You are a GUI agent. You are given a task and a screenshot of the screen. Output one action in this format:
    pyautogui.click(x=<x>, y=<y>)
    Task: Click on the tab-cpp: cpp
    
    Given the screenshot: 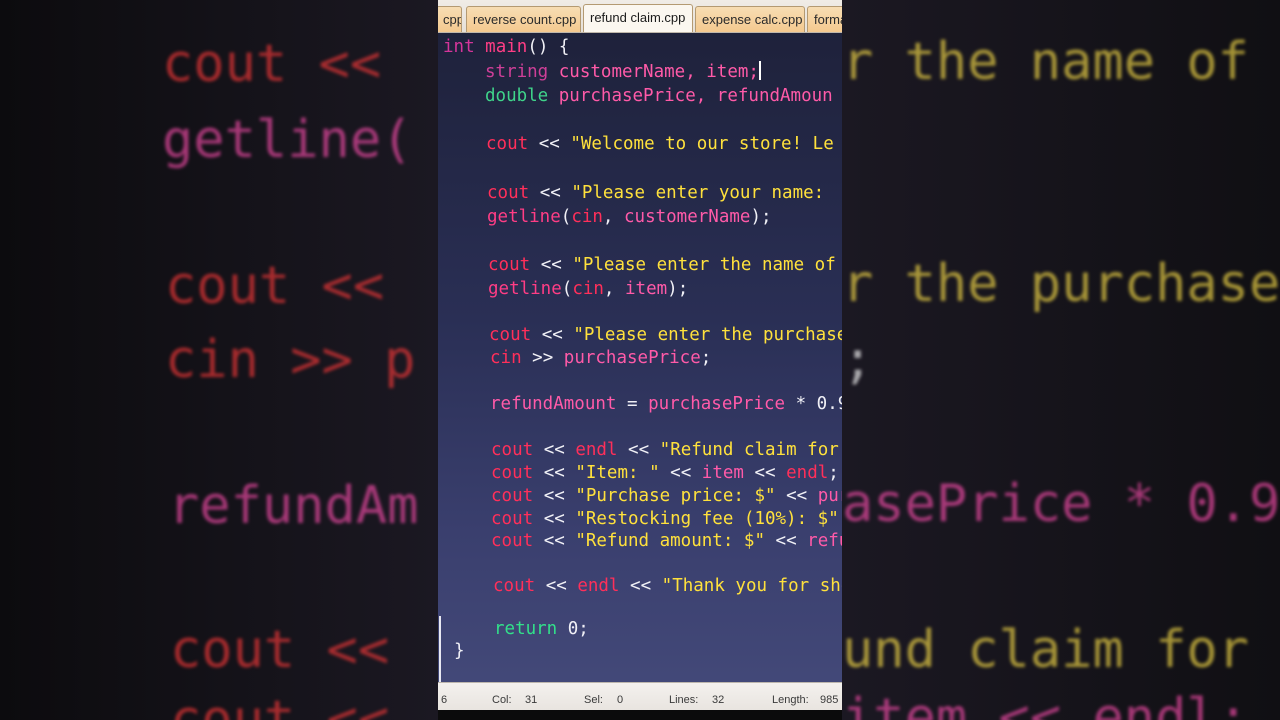 What is the action you would take?
    pyautogui.click(x=450, y=19)
    